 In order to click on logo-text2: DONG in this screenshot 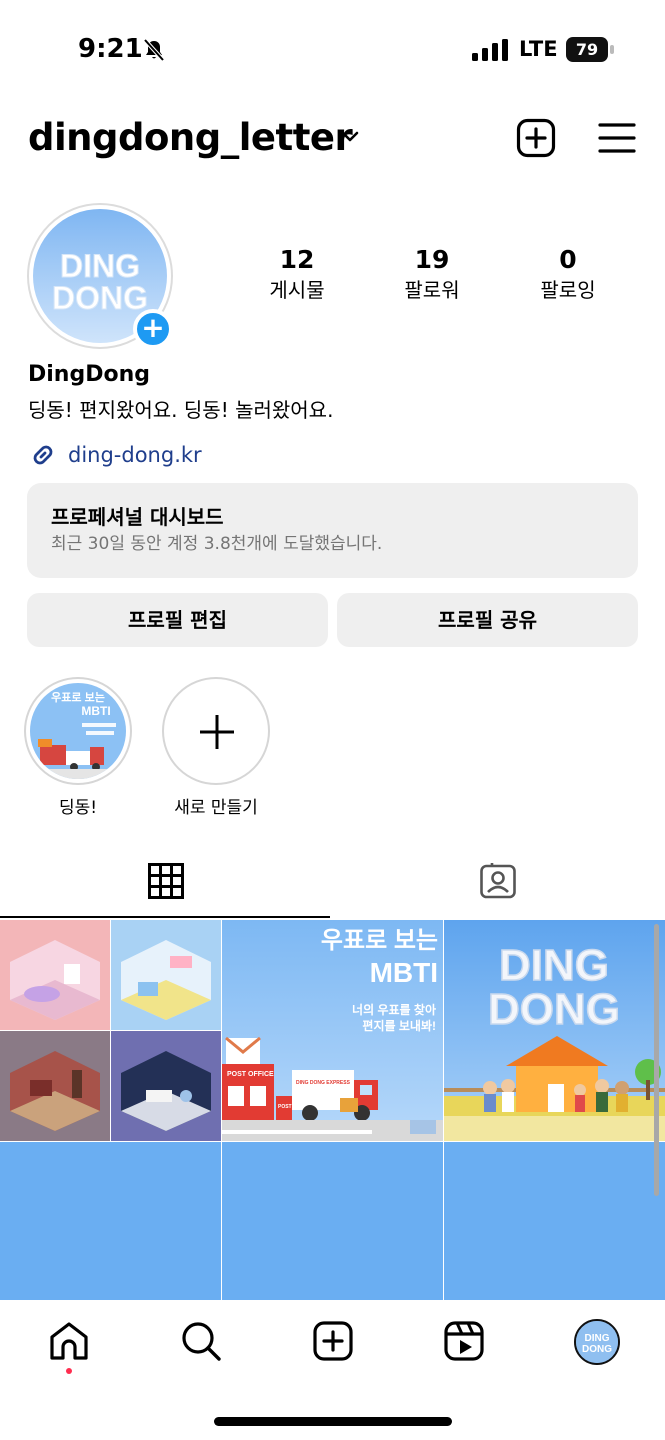, I will do `click(554, 1009)`.